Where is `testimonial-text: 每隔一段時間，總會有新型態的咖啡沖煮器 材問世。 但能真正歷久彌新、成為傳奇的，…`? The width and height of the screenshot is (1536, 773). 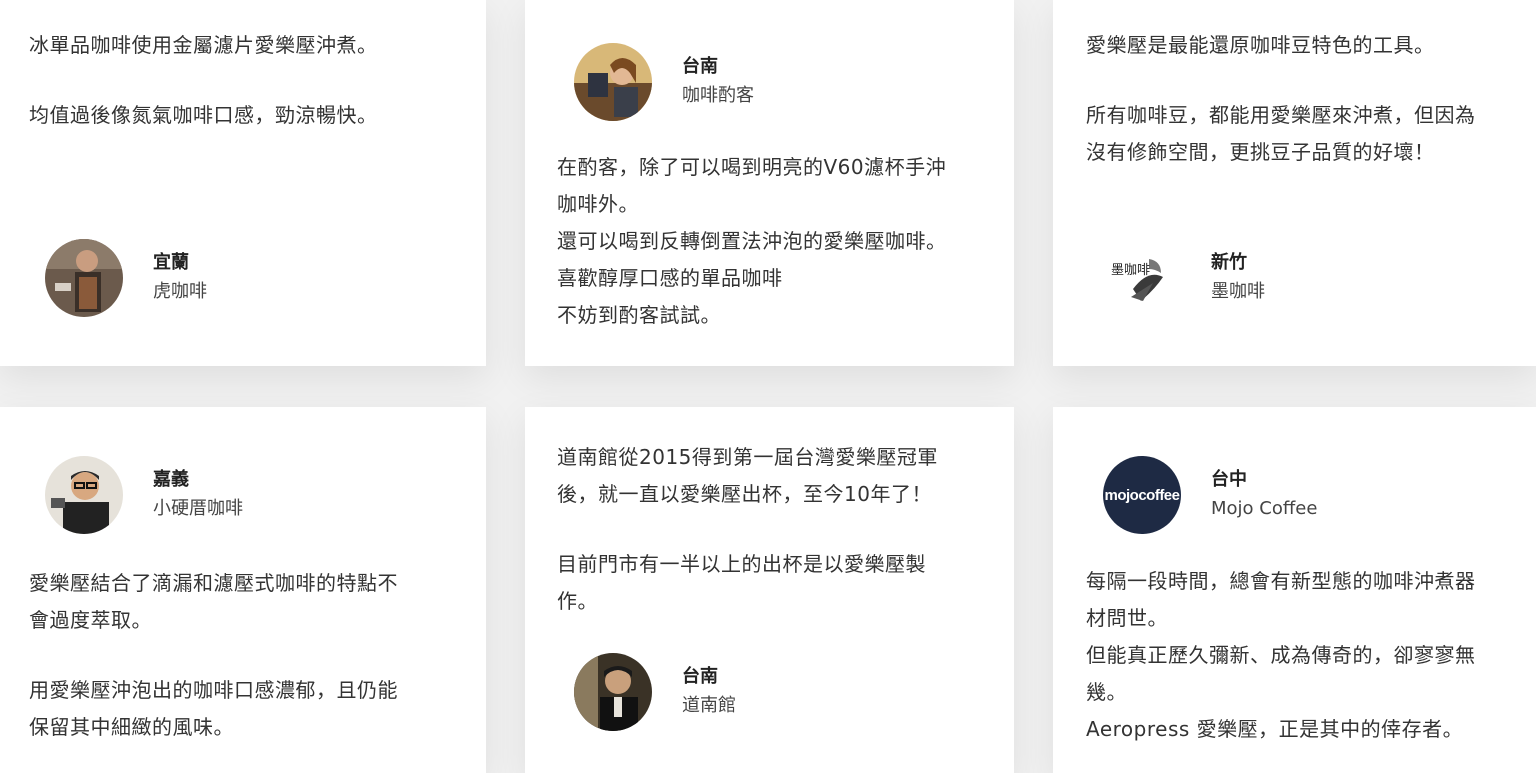
testimonial-text: 每隔一段時間，總會有新型態的咖啡沖煮器 材問世。 但能真正歷久彌新、成為傳奇的，… is located at coordinates (1306, 655).